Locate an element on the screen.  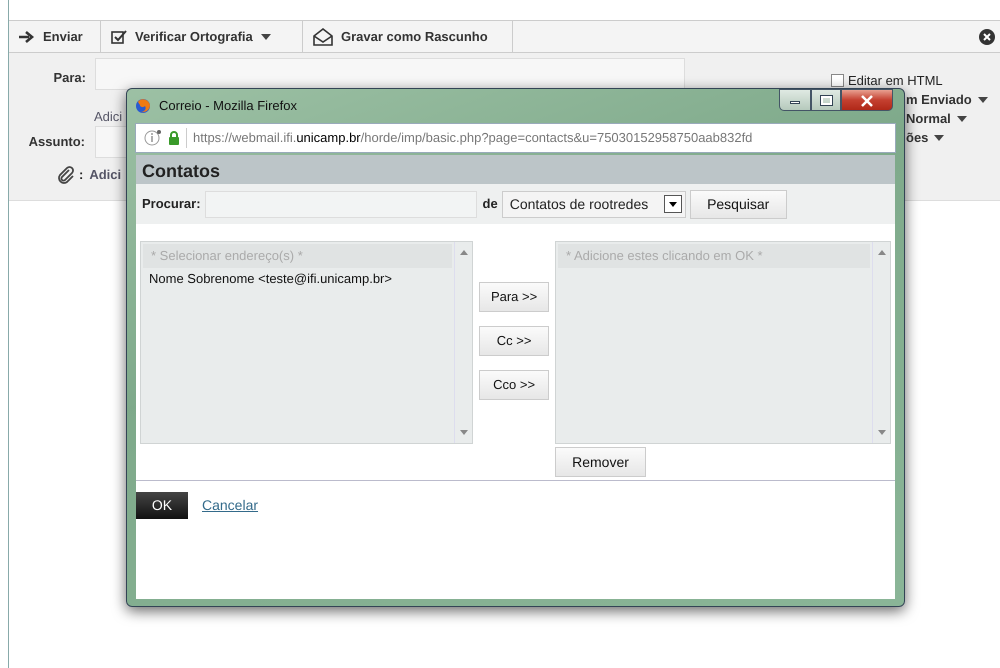
arrow-icon is located at coordinates (27, 36).